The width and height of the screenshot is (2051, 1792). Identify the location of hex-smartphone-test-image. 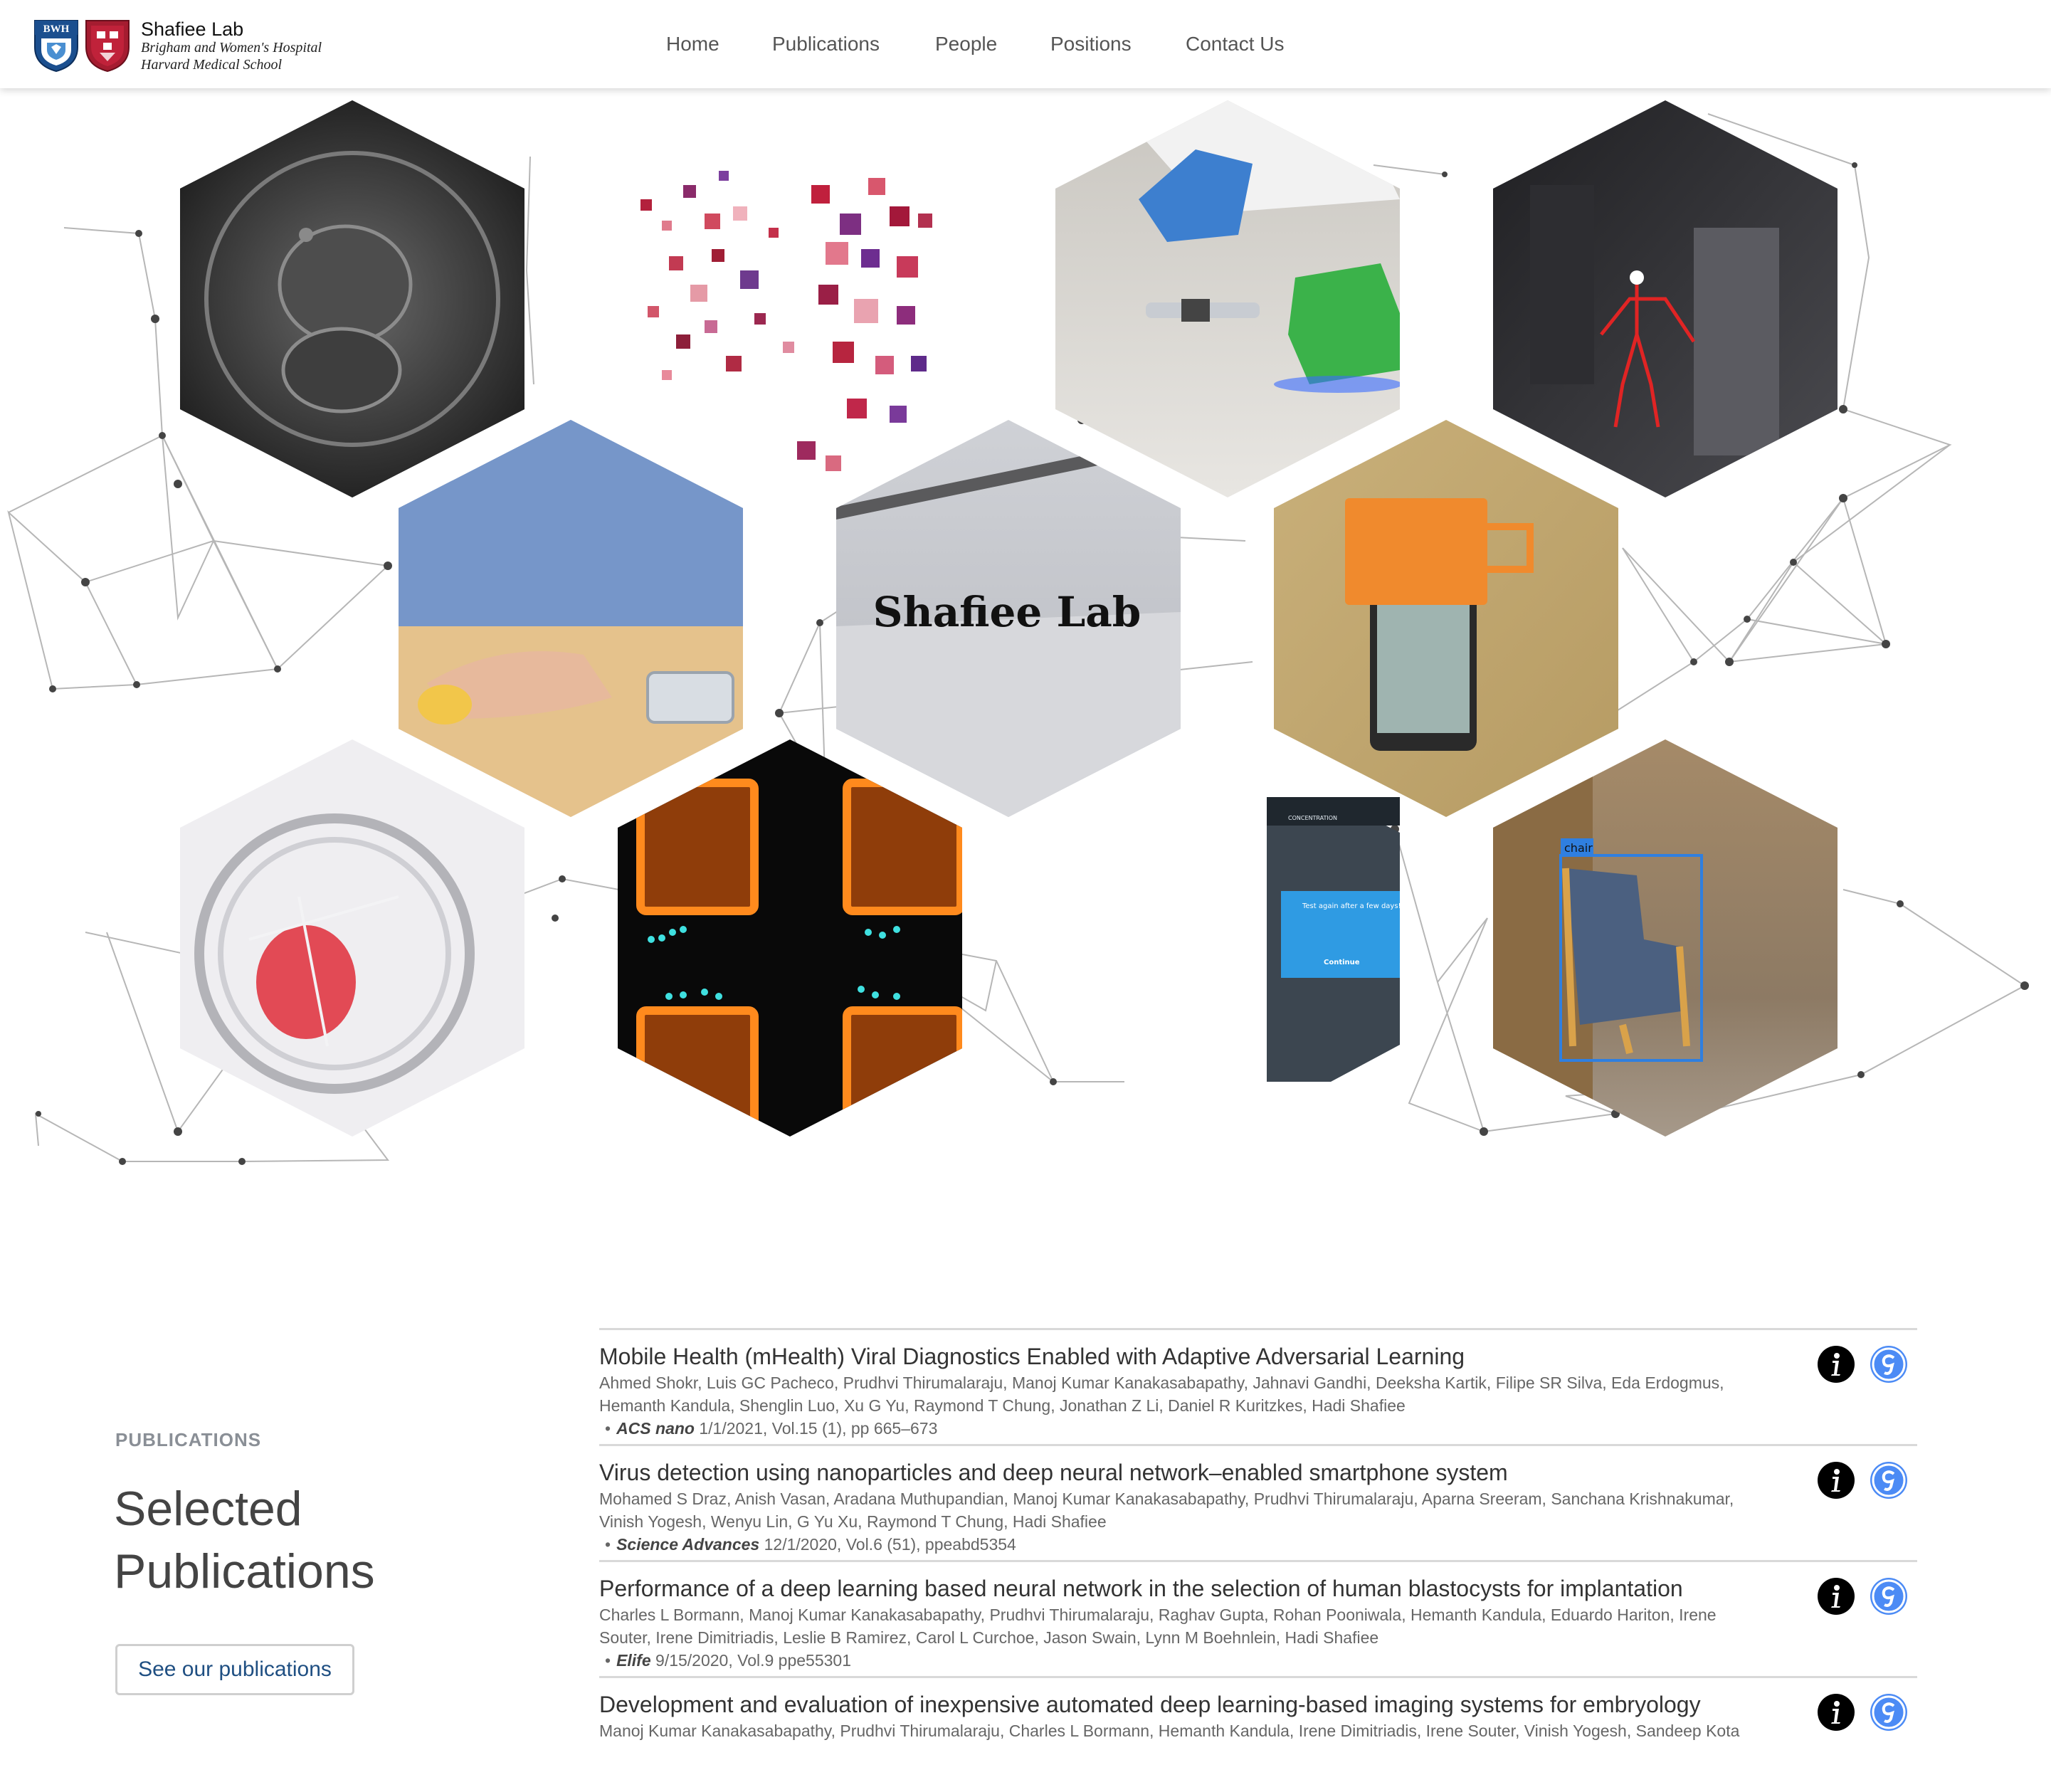
(571, 618).